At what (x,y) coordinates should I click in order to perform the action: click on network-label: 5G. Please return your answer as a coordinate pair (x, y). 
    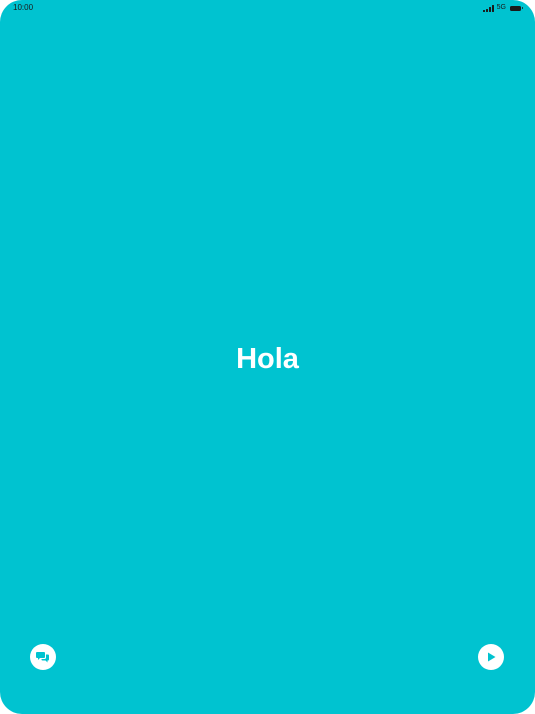
    Looking at the image, I should click on (501, 7).